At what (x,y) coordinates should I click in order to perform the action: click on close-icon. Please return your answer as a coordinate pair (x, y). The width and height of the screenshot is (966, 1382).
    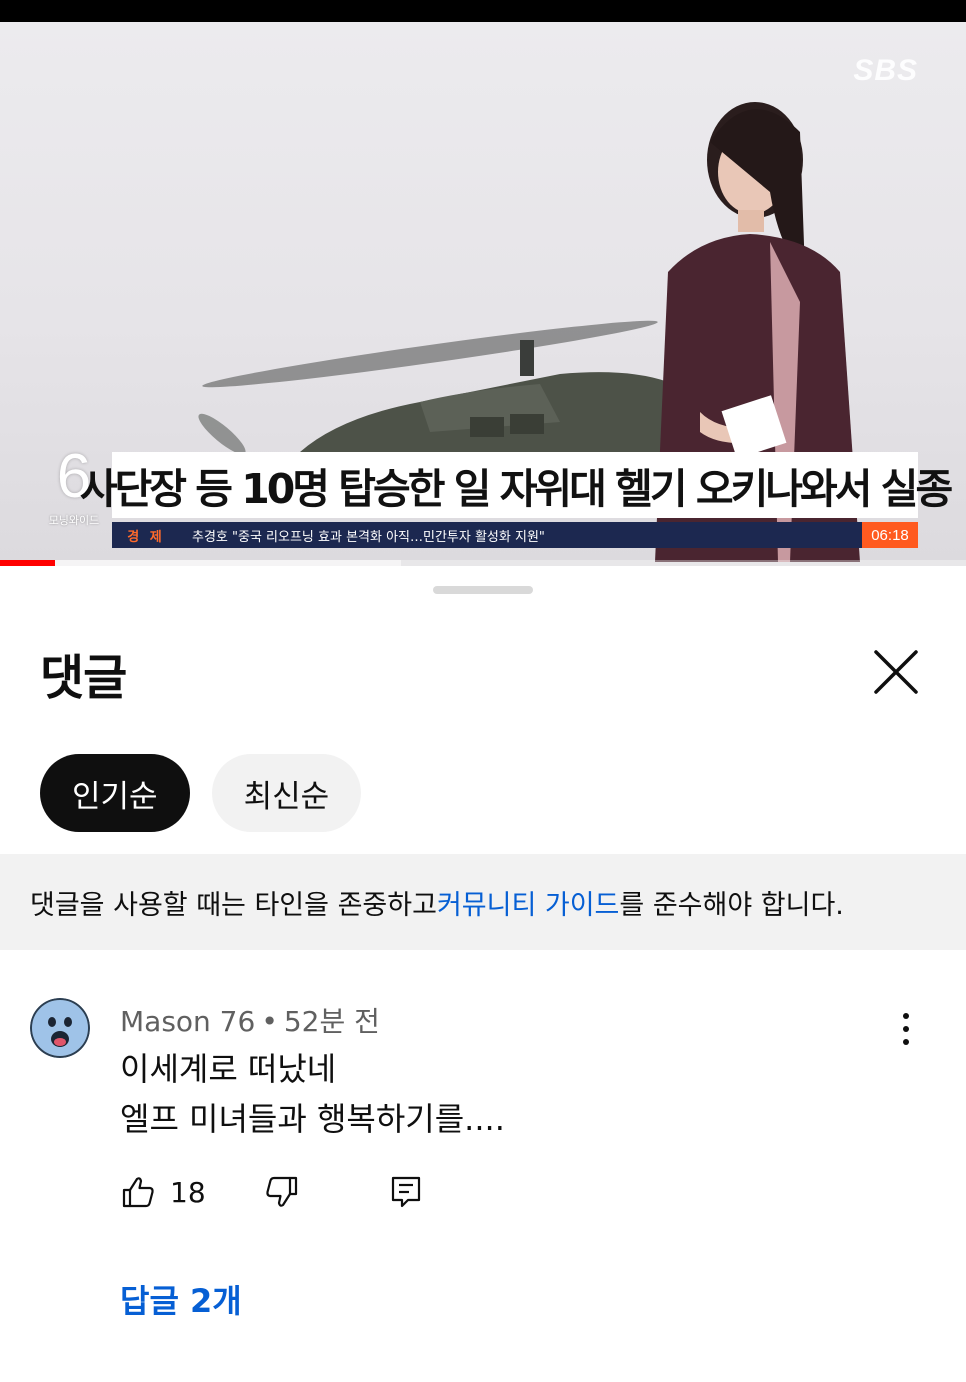
    Looking at the image, I should click on (896, 672).